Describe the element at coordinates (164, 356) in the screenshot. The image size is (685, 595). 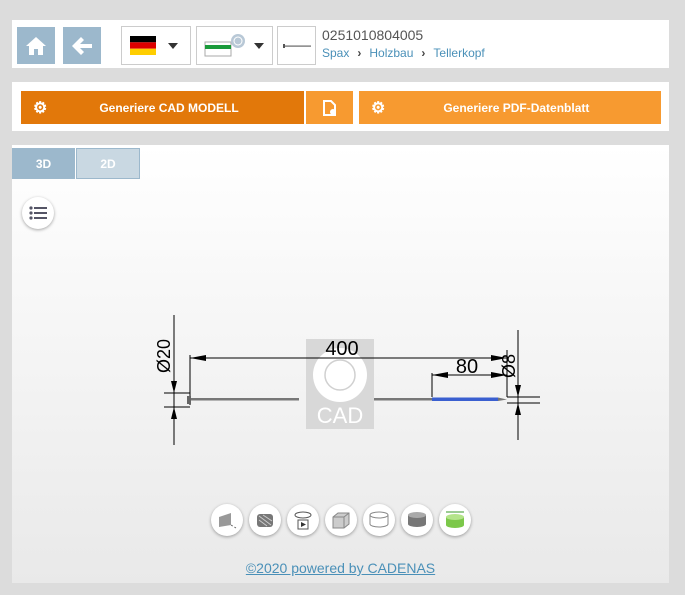
I see `dim-head-diameter: Ø20` at that location.